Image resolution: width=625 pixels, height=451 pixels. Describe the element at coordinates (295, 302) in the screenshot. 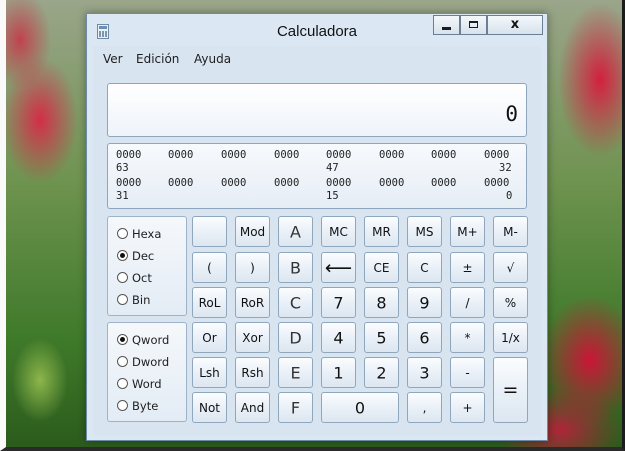

I see `hex-c-button: C` at that location.